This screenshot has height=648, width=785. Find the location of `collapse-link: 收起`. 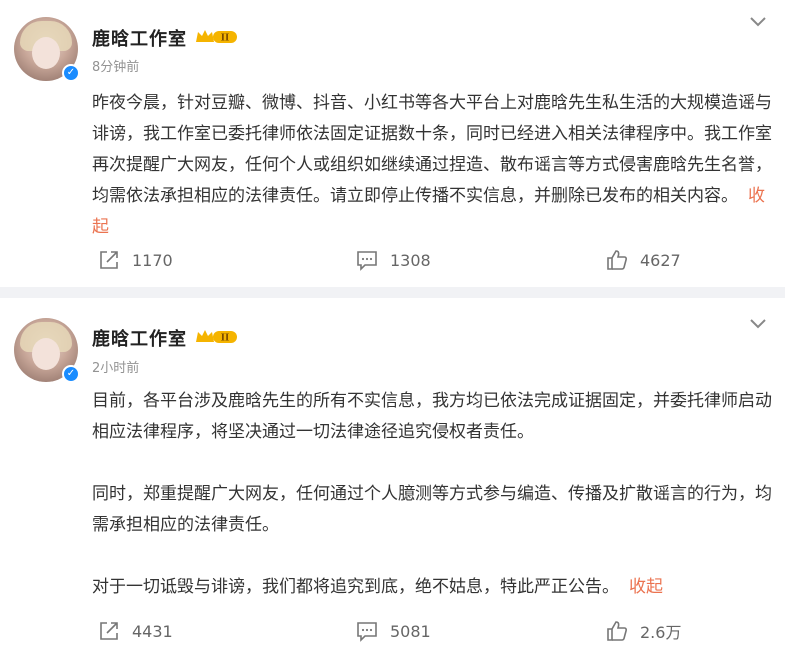

collapse-link: 收起 is located at coordinates (646, 587).